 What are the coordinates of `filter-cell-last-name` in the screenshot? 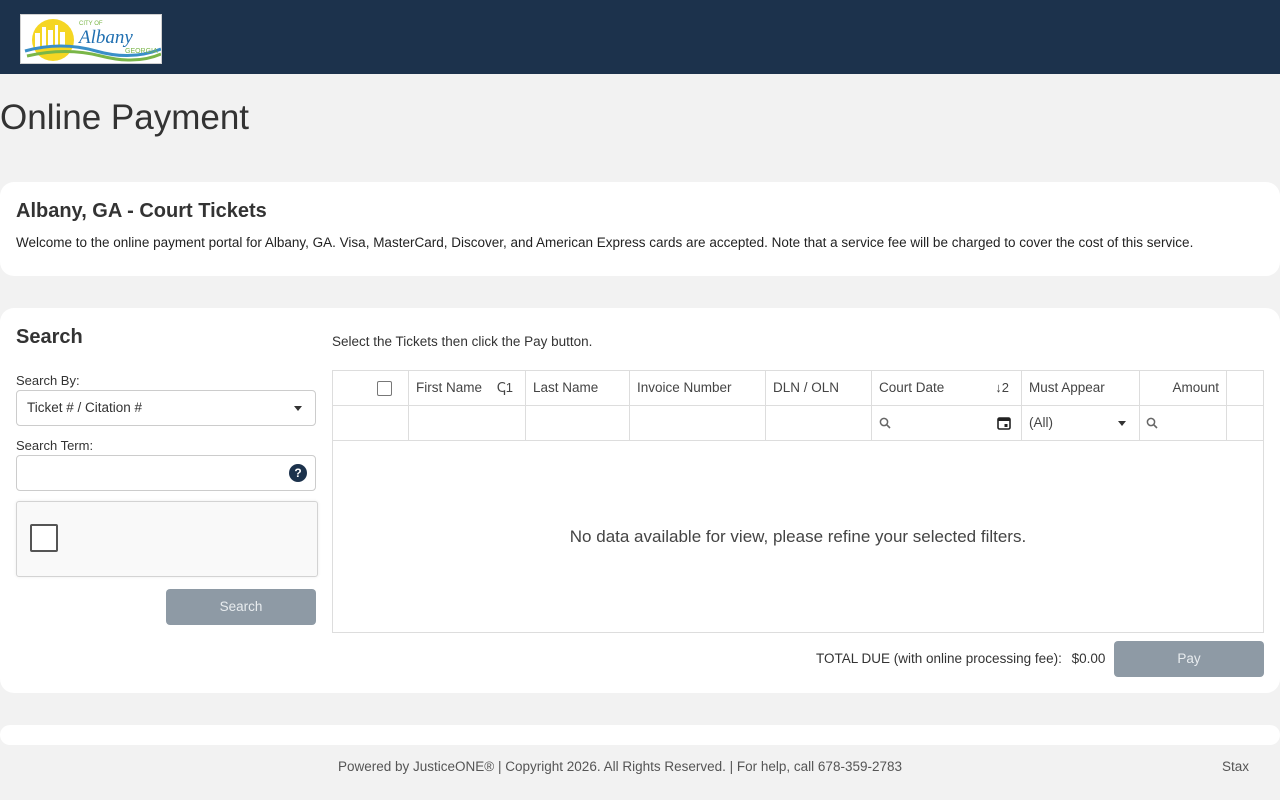 It's located at (578, 423).